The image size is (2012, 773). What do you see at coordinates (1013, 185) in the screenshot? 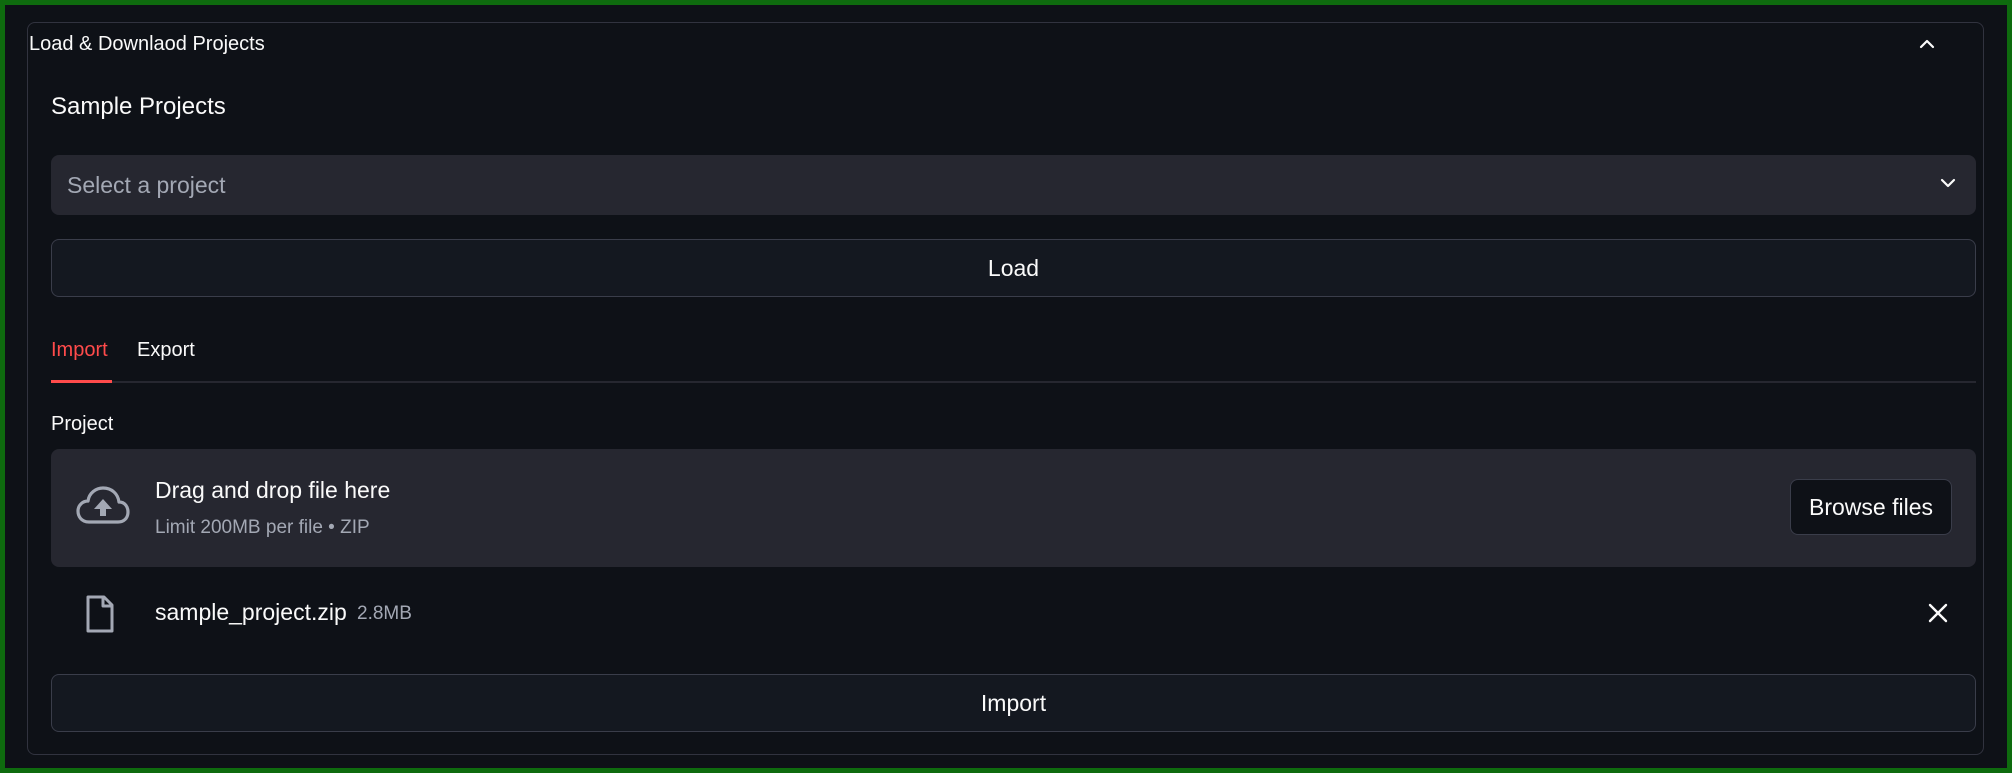
I see `project-select: Select a project` at bounding box center [1013, 185].